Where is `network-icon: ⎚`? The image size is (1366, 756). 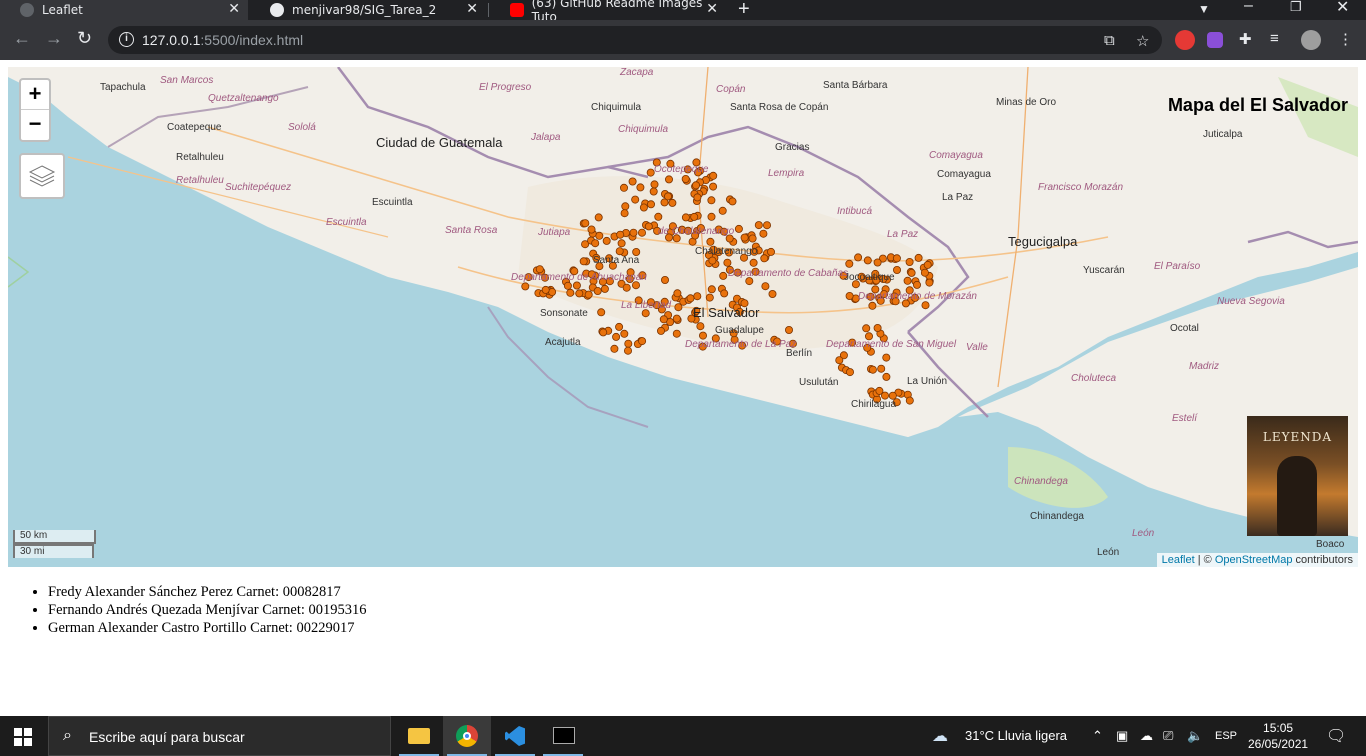
network-icon: ⎚ is located at coordinates (1168, 736).